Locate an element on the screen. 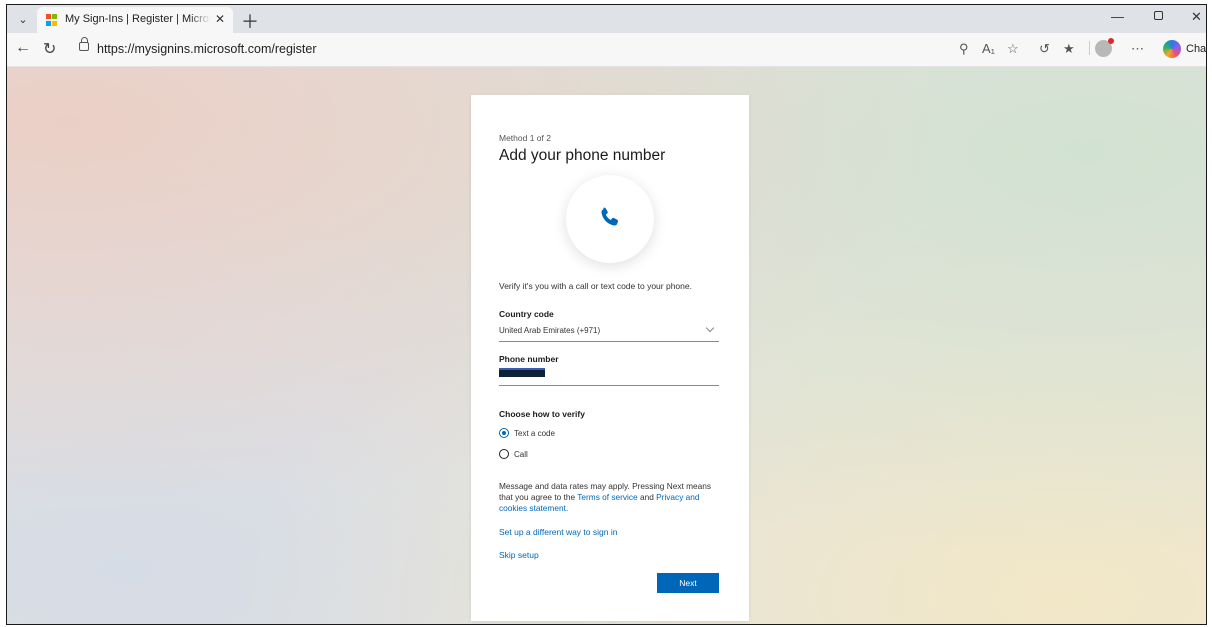 Image resolution: width=1212 pixels, height=627 pixels. radio-label-text: Text a code is located at coordinates (534, 433).